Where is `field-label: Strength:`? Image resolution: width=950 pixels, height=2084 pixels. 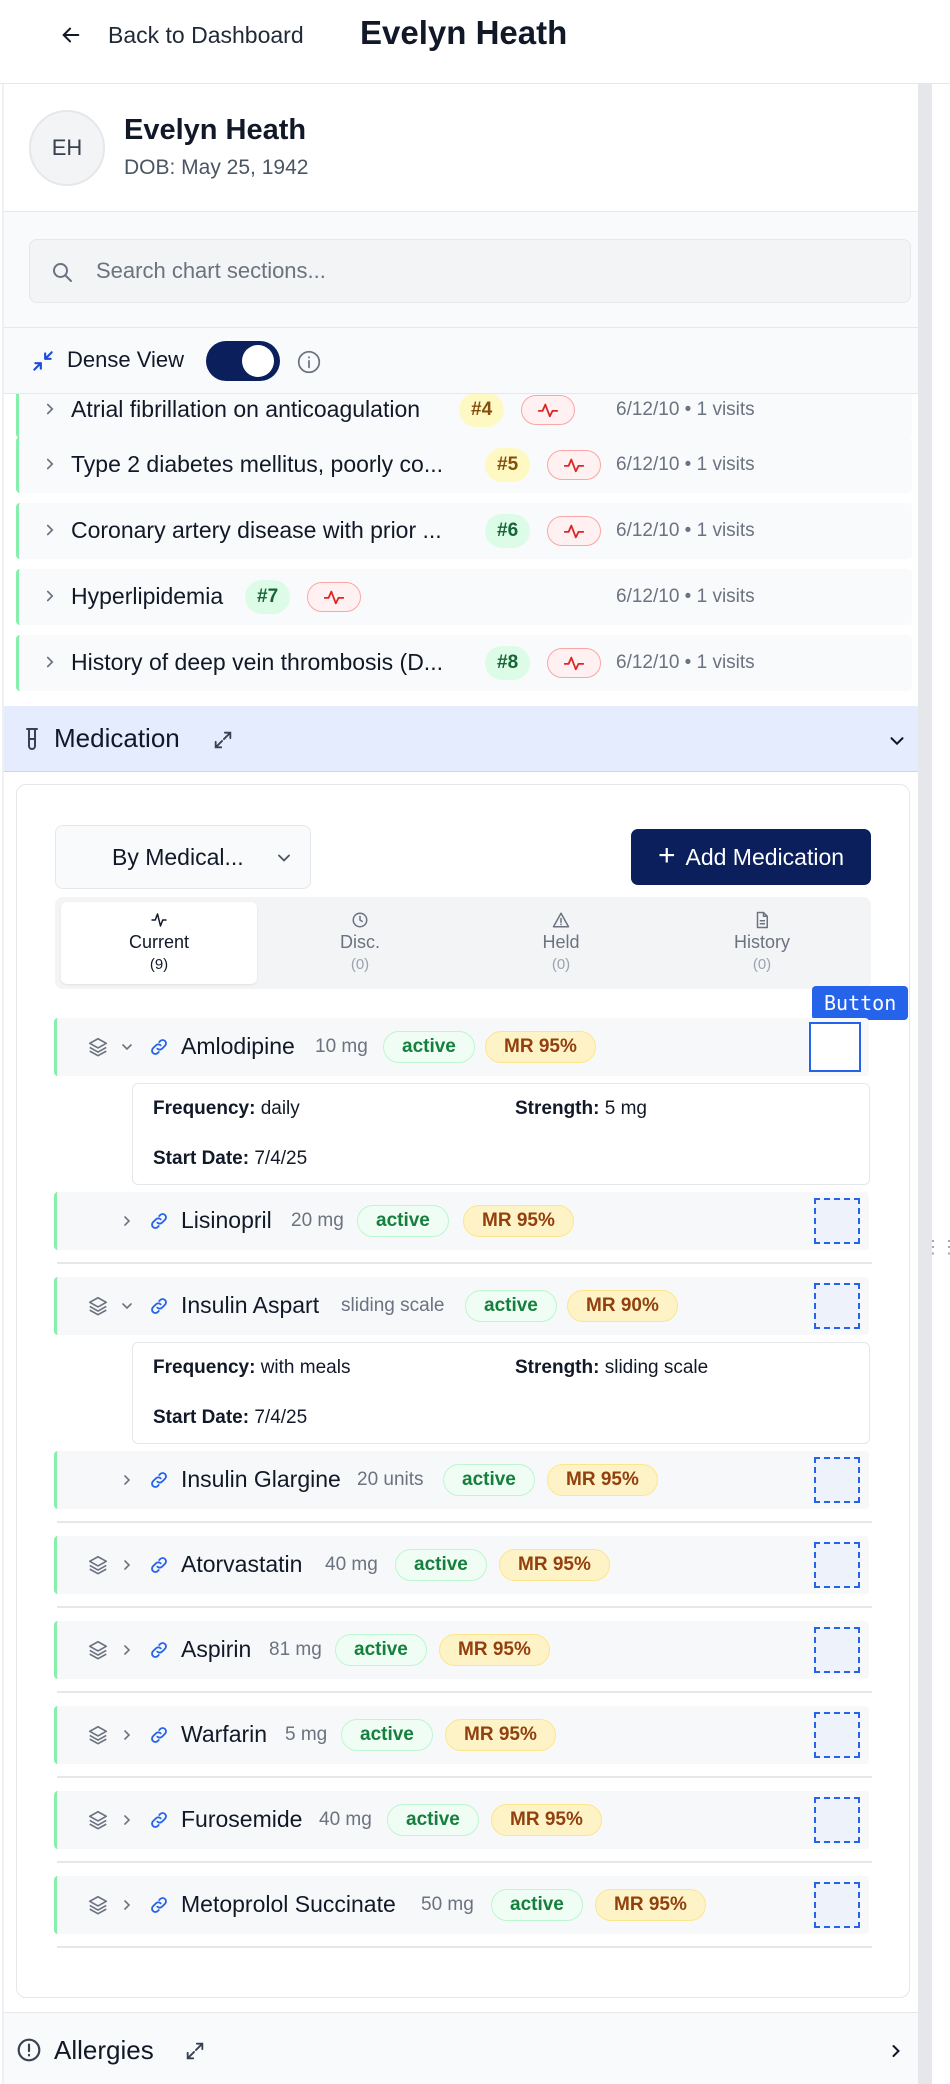
field-label: Strength: is located at coordinates (557, 1367).